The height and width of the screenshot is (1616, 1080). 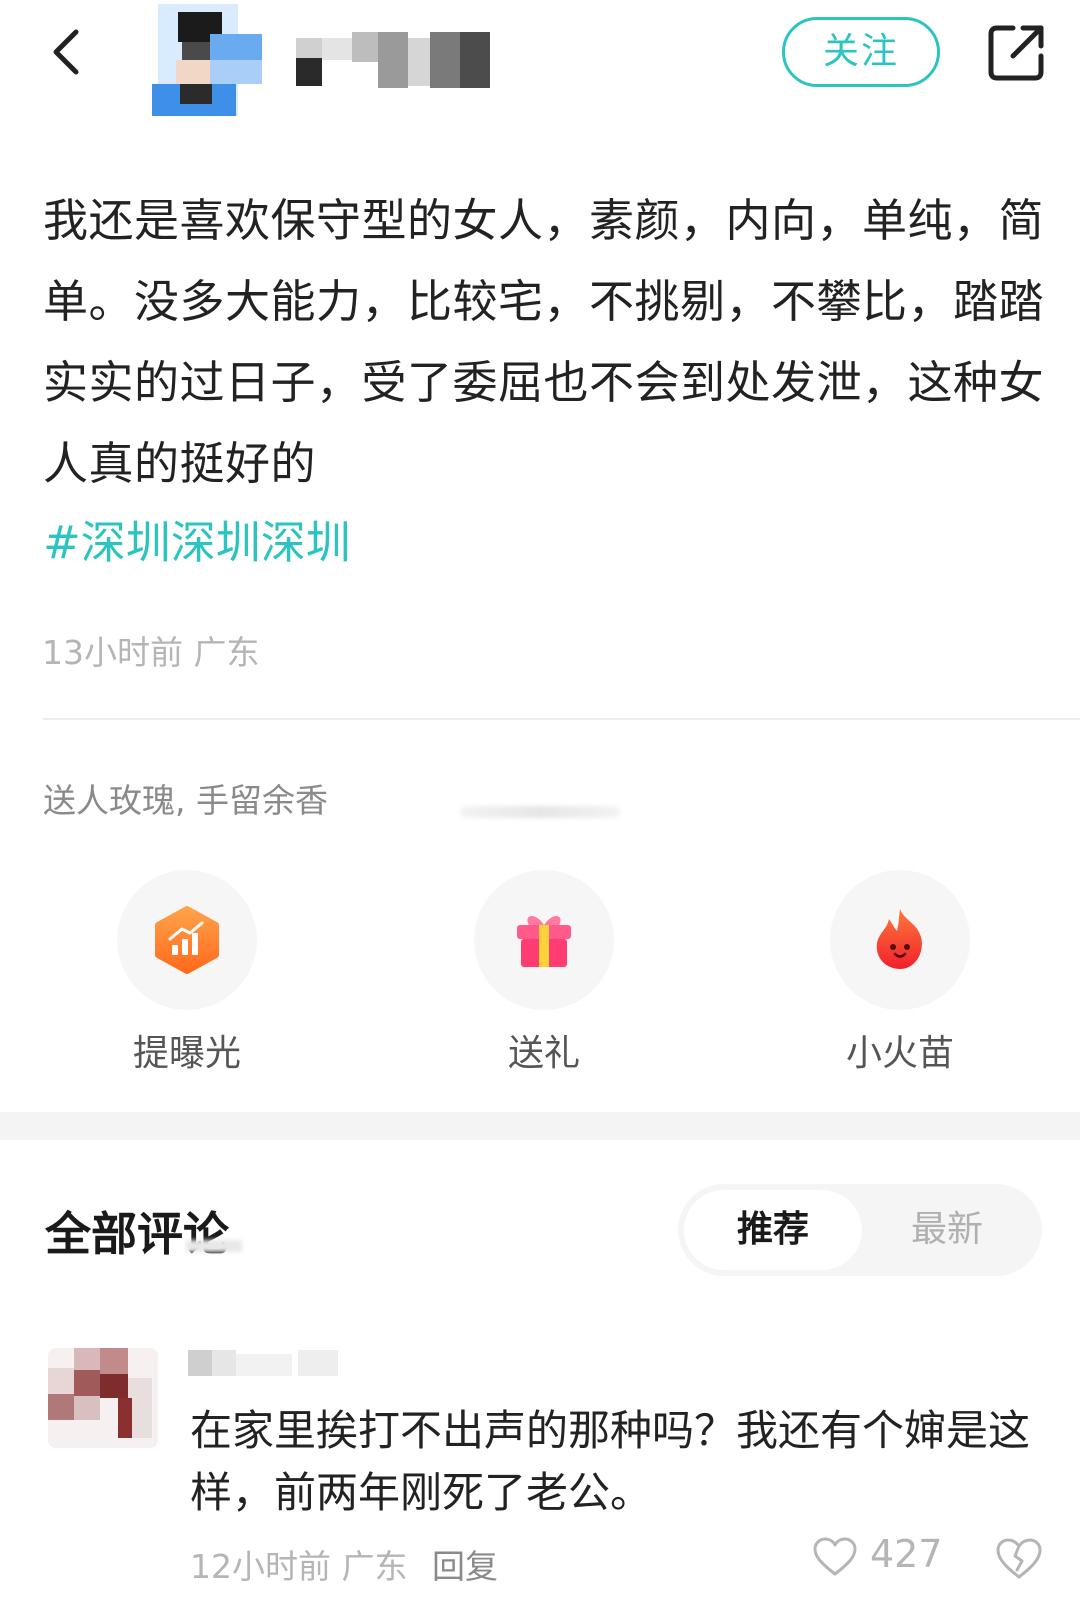 I want to click on back-button, so click(x=67, y=52).